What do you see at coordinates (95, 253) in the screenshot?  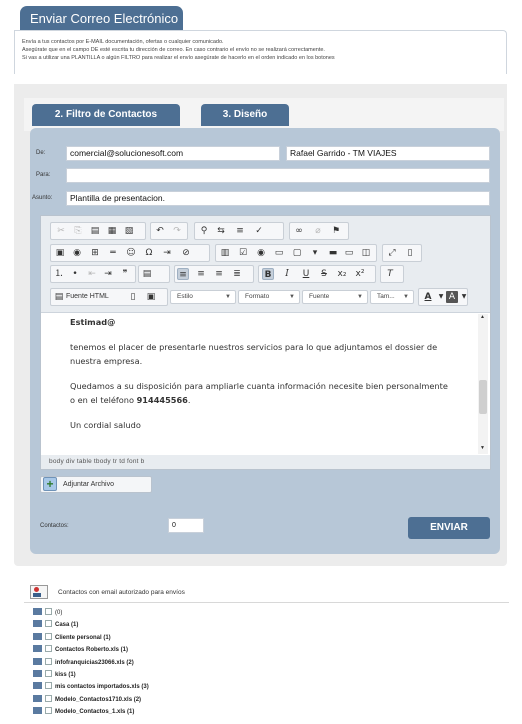 I see `table-icon: ⊞` at bounding box center [95, 253].